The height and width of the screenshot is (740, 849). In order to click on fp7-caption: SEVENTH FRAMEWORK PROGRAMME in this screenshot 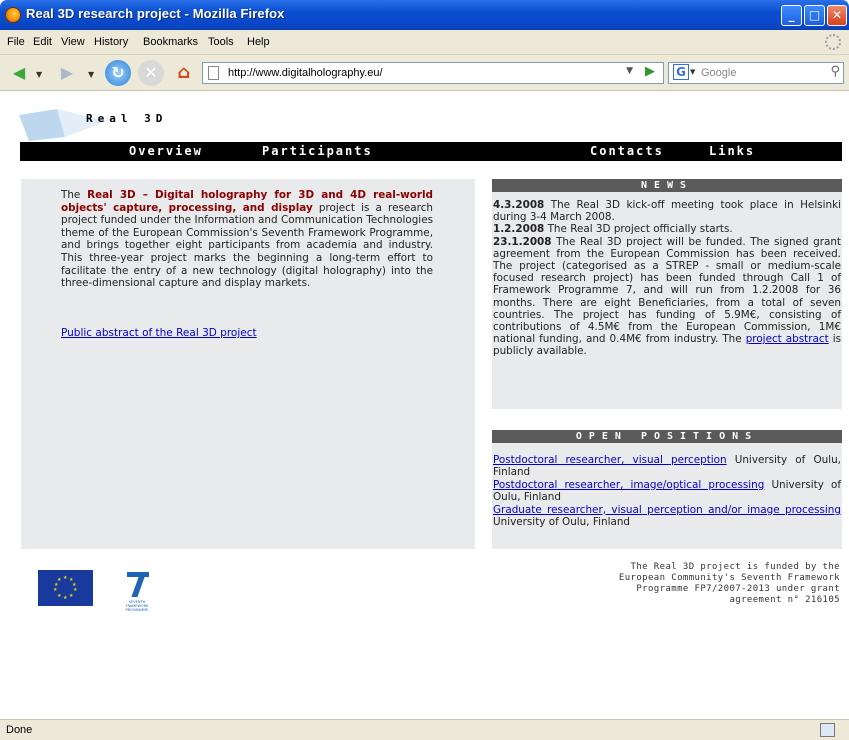, I will do `click(137, 606)`.